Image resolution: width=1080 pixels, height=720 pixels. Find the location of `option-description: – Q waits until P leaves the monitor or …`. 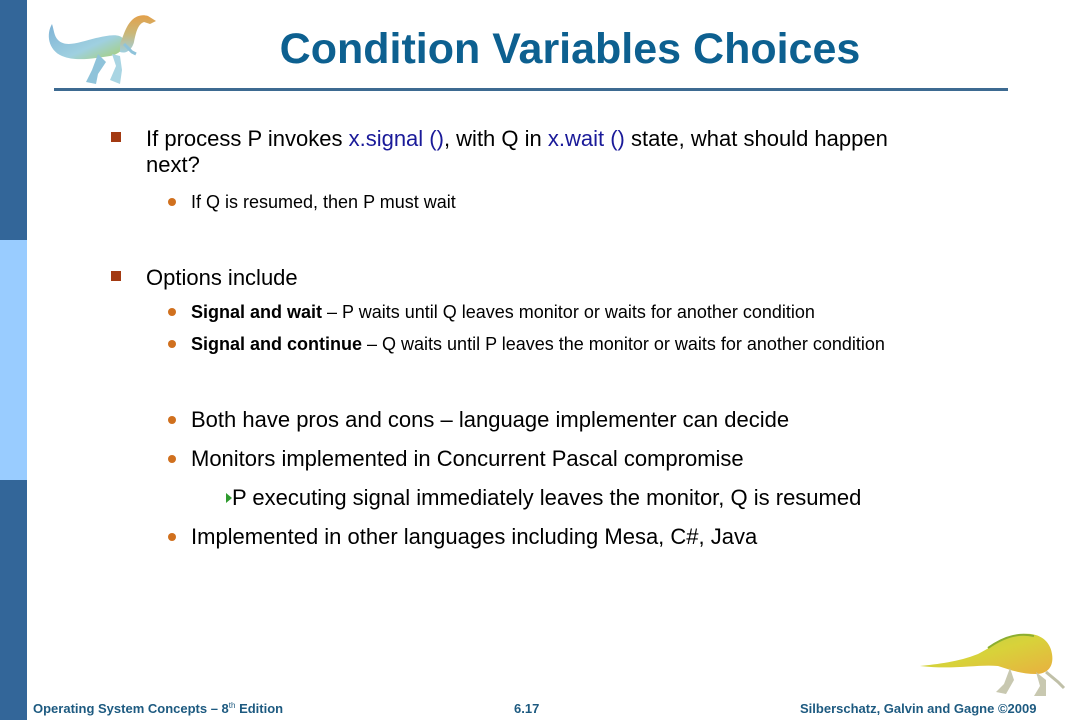

option-description: – Q waits until P leaves the monitor or … is located at coordinates (623, 344).